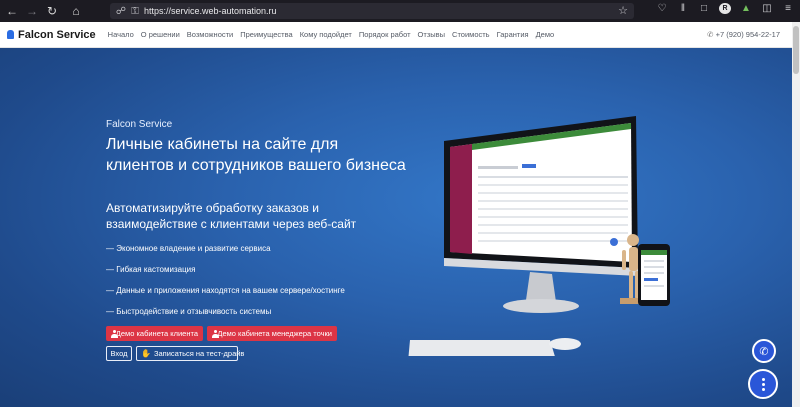 The image size is (800, 407). What do you see at coordinates (266, 34) in the screenshot?
I see `nav-link-advantages: Преимущества` at bounding box center [266, 34].